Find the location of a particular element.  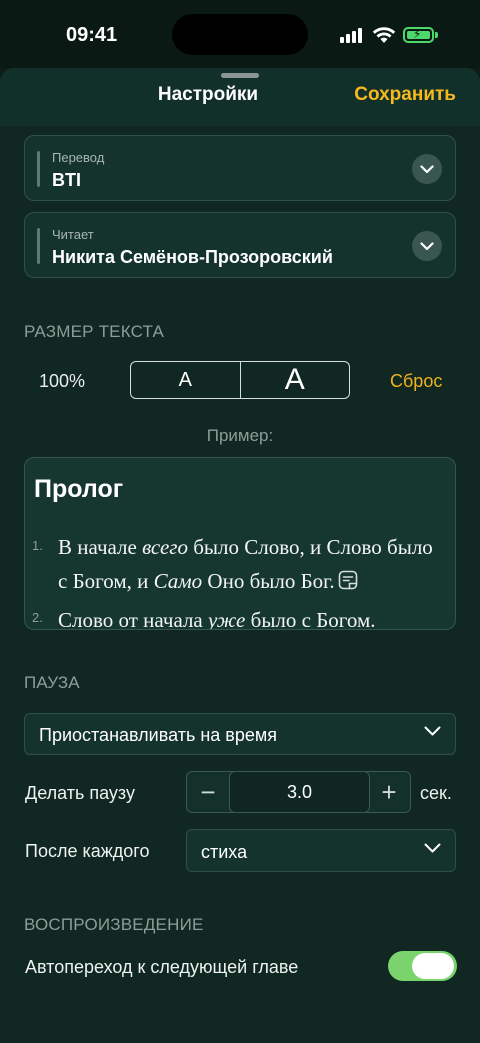

preview-title: Пролог is located at coordinates (79, 489).